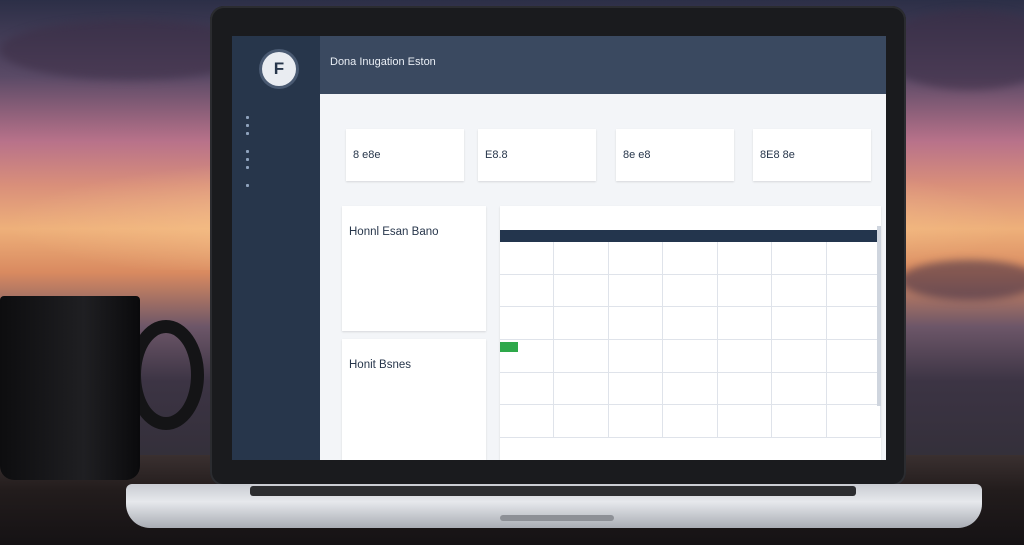 The width and height of the screenshot is (1024, 545). I want to click on app-logo: F, so click(279, 69).